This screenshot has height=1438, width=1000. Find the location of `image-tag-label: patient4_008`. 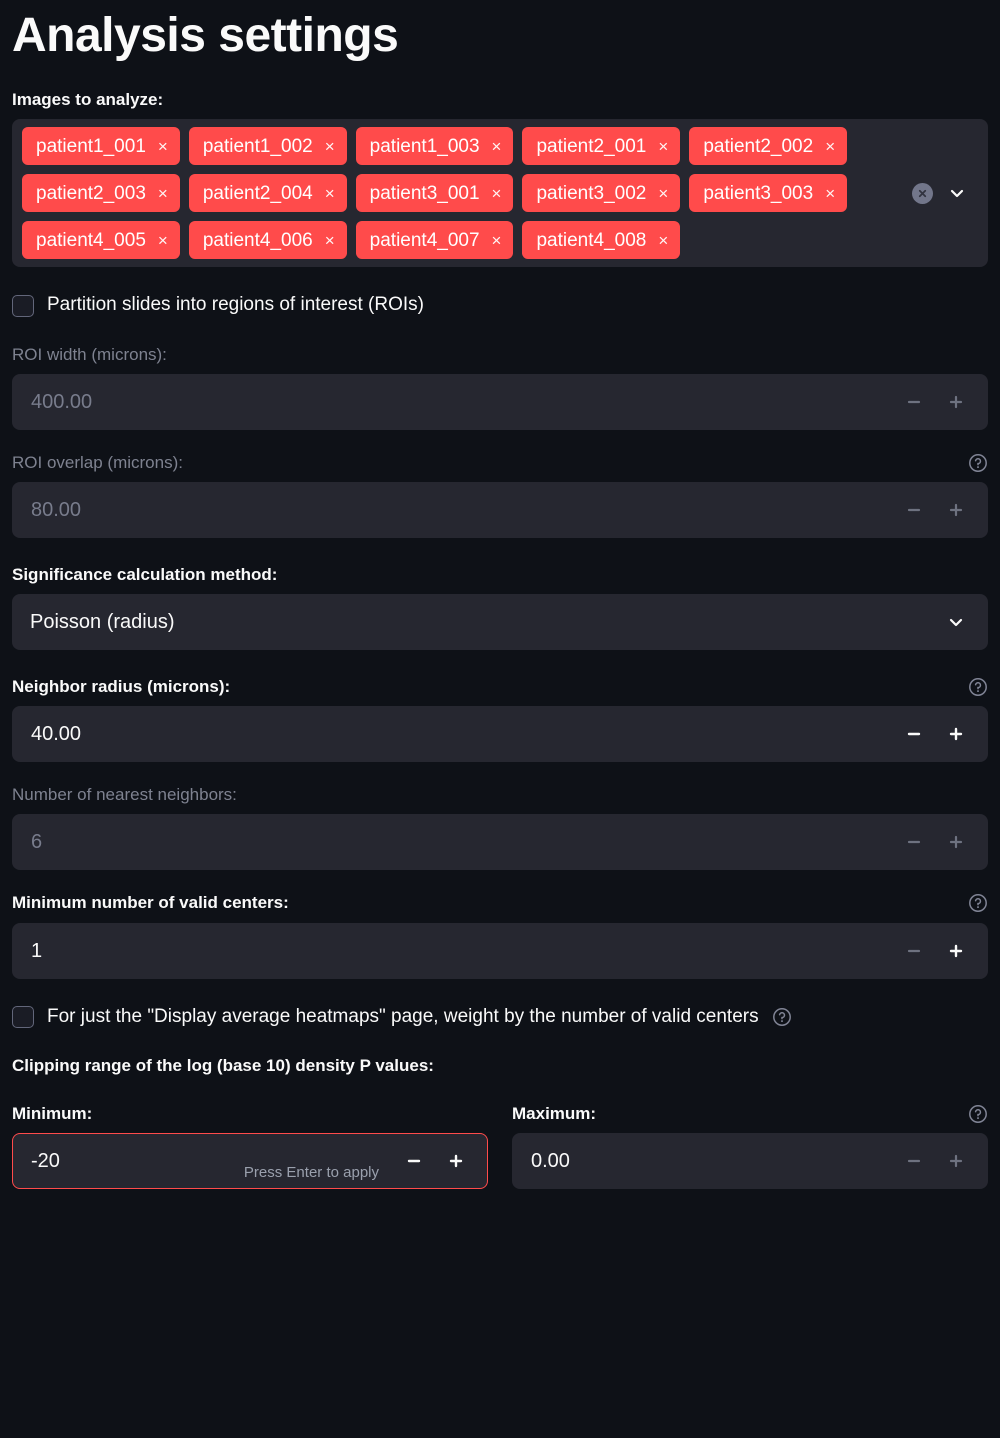

image-tag-label: patient4_008 is located at coordinates (591, 240).